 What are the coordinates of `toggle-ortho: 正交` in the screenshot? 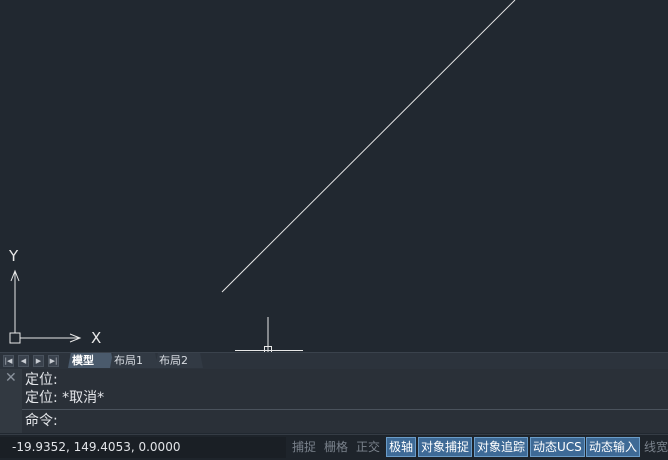 It's located at (368, 447).